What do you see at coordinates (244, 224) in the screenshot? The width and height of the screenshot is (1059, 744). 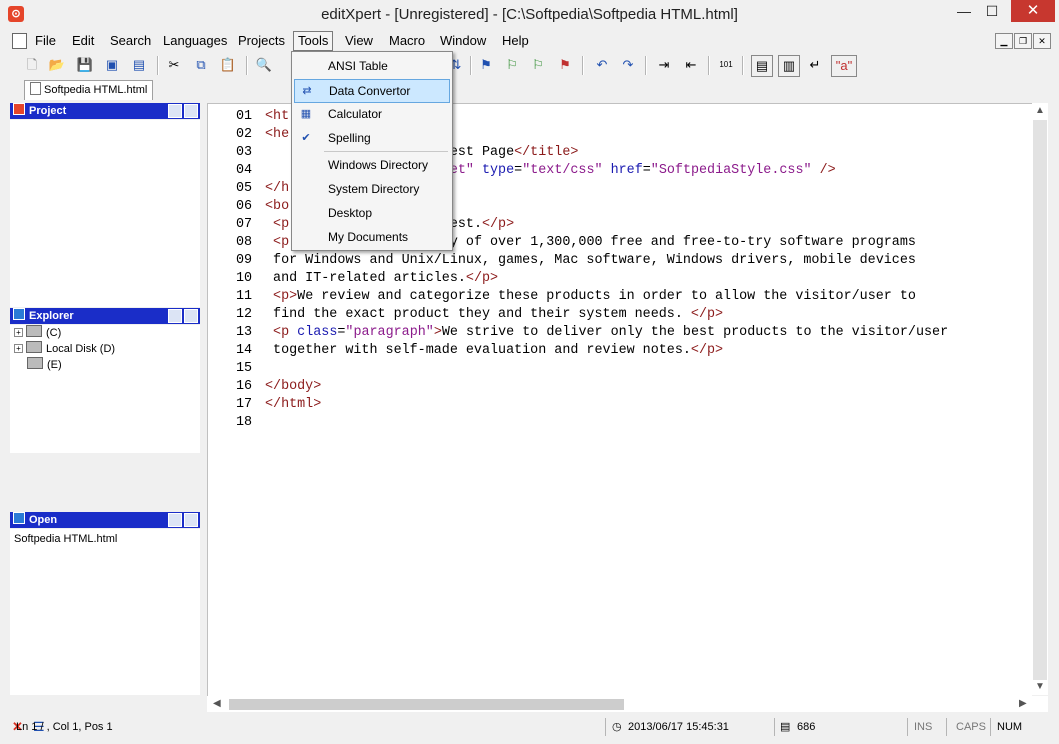 I see `line-number: 07` at bounding box center [244, 224].